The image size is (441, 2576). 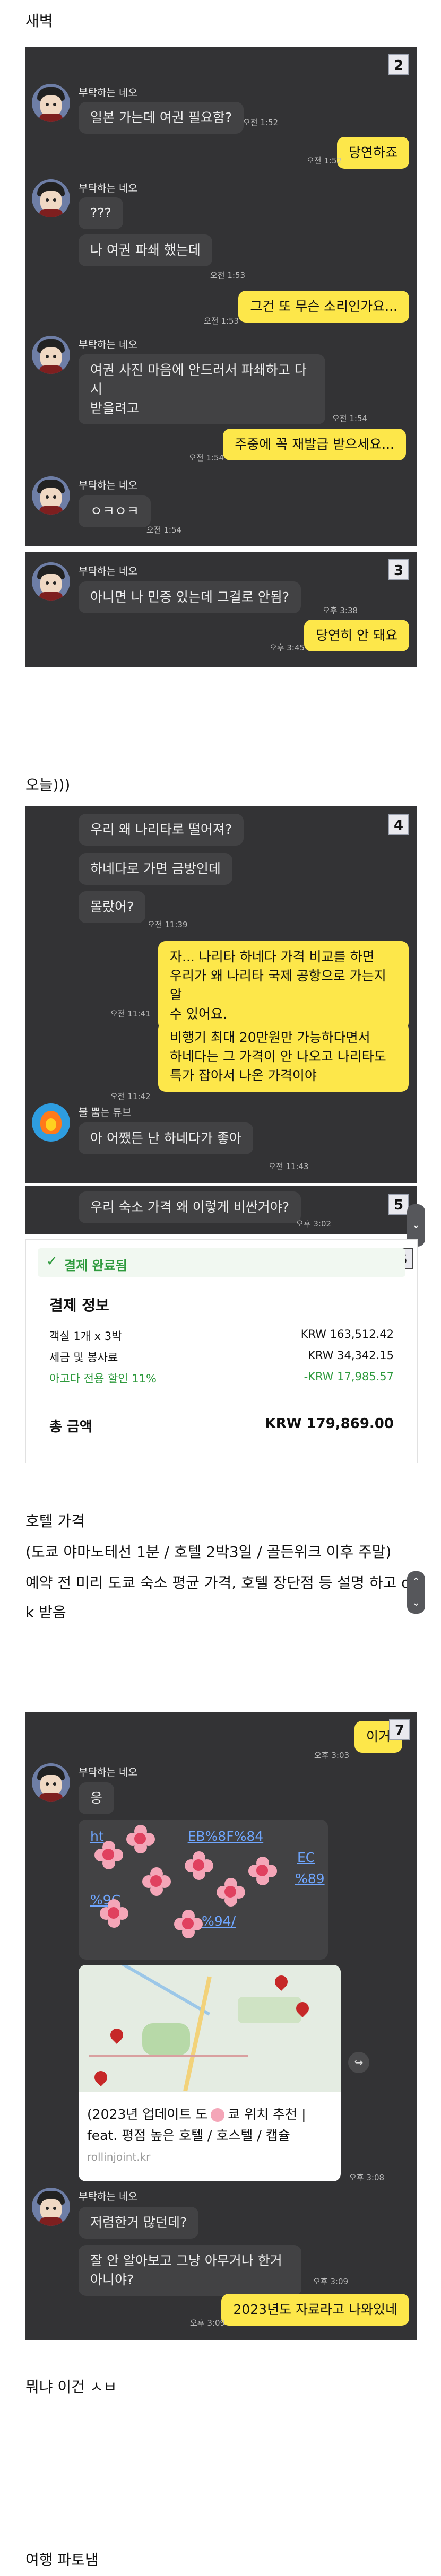 I want to click on total-value: KRW 179,869.00, so click(x=329, y=1424).